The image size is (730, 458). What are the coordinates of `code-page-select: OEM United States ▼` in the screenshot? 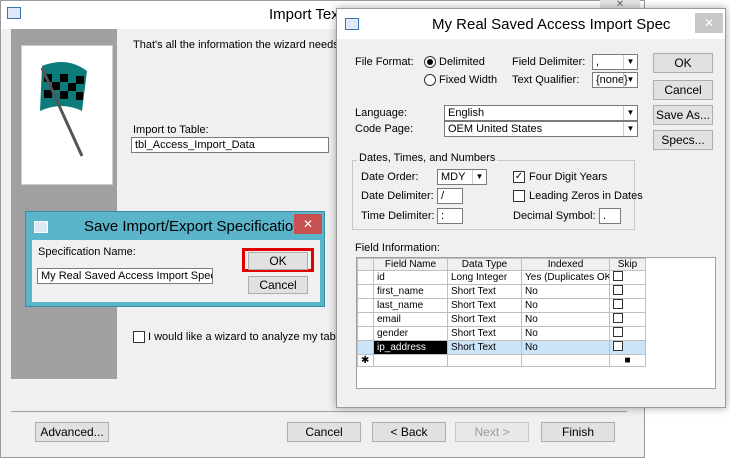 It's located at (541, 129).